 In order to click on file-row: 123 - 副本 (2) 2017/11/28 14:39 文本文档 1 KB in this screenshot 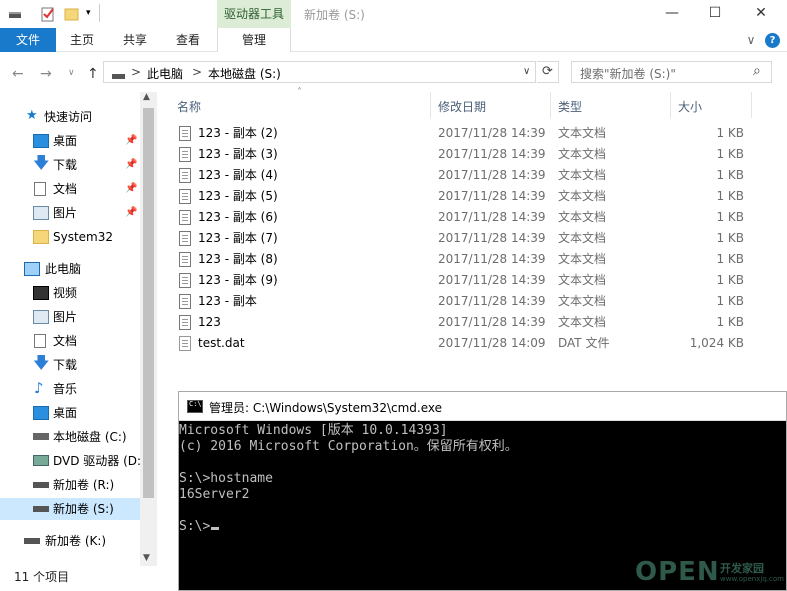, I will do `click(457, 133)`.